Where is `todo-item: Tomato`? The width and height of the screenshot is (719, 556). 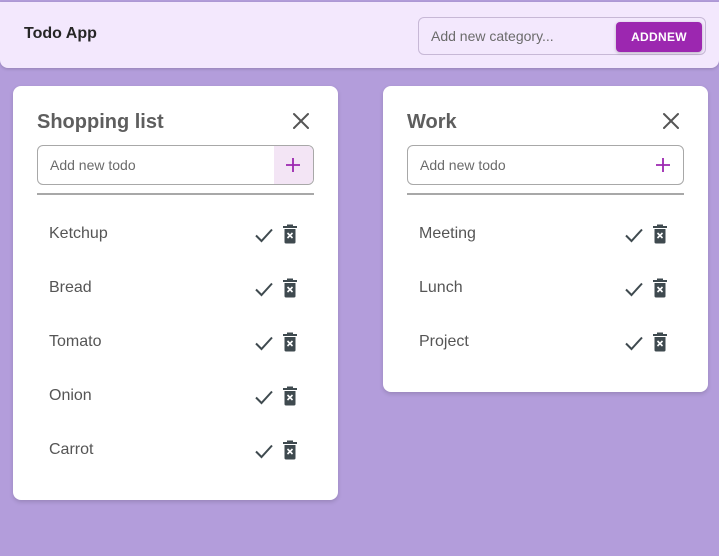
todo-item: Tomato is located at coordinates (175, 343).